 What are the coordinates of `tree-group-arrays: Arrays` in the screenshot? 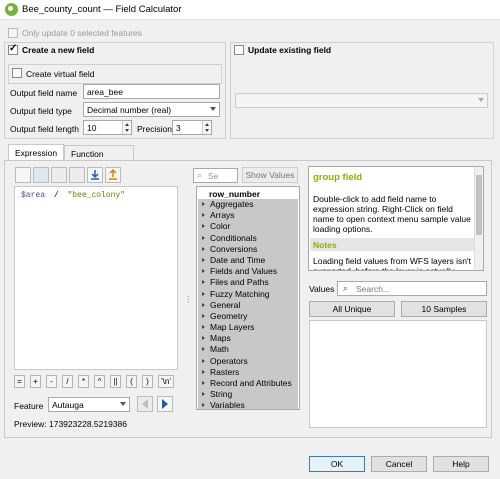 It's located at (248, 215).